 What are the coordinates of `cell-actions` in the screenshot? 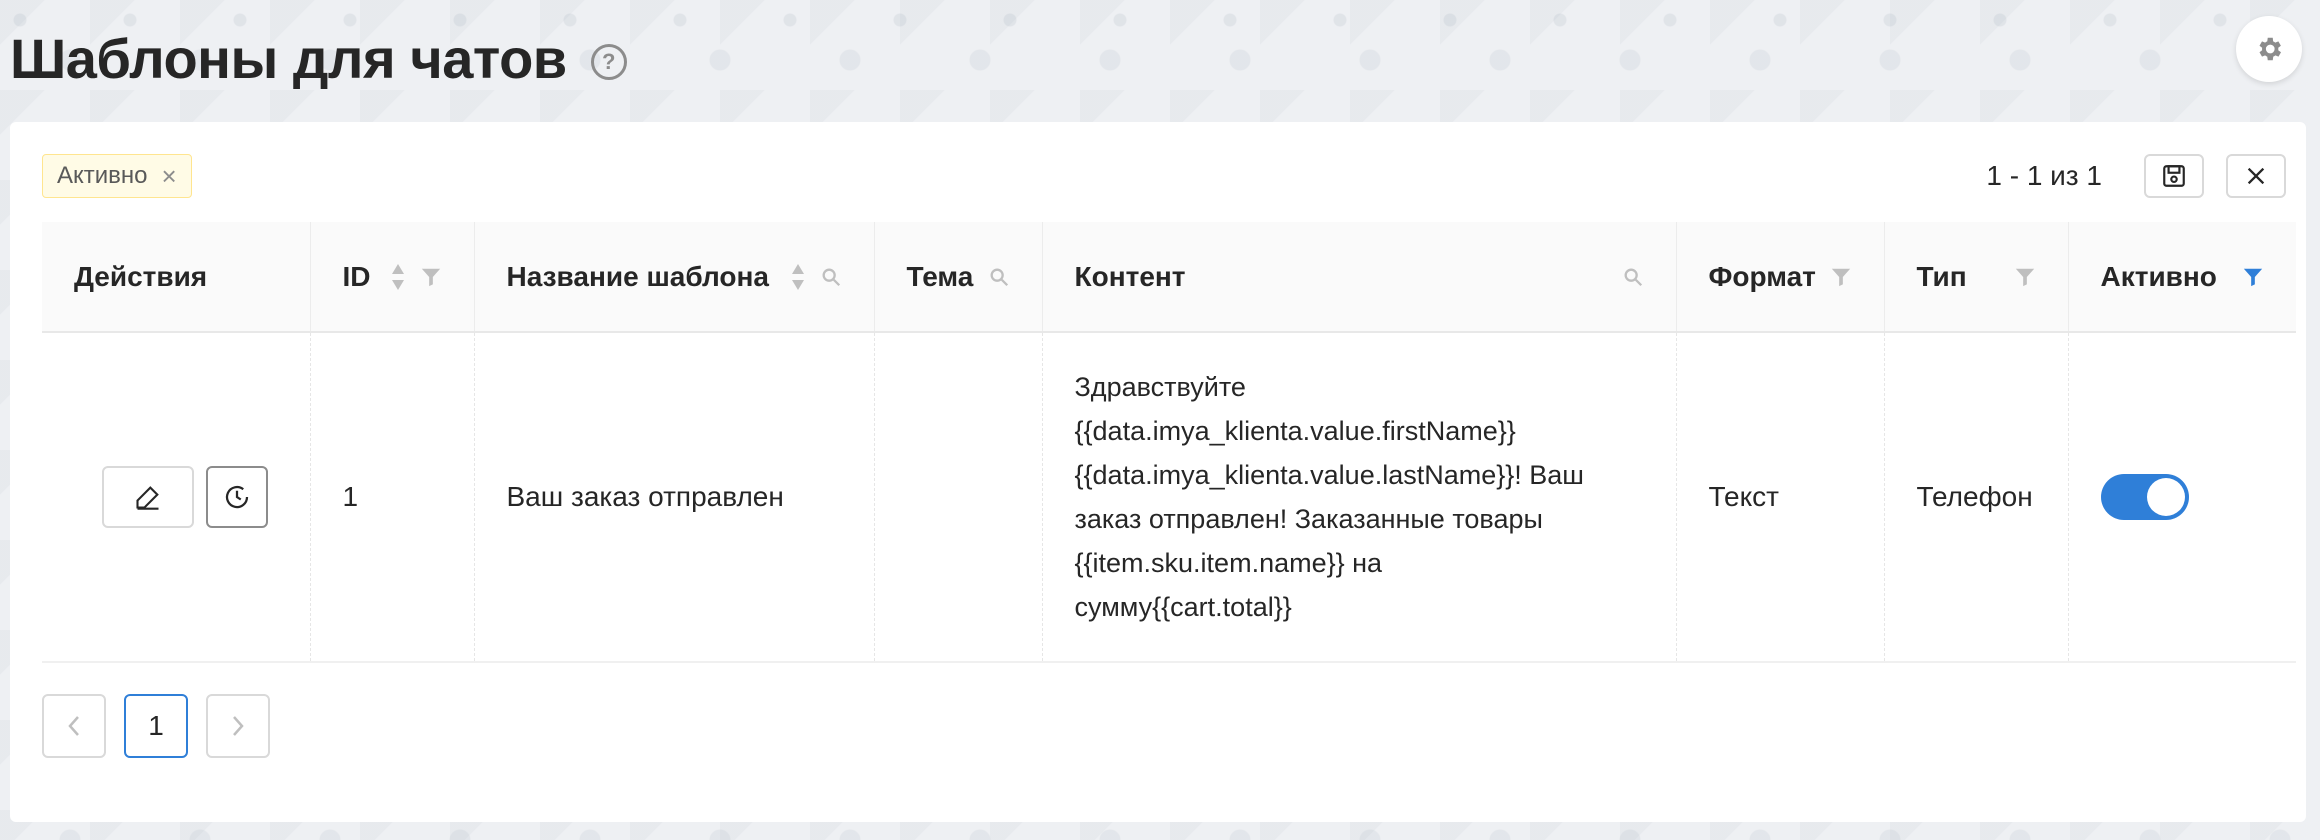 It's located at (176, 497).